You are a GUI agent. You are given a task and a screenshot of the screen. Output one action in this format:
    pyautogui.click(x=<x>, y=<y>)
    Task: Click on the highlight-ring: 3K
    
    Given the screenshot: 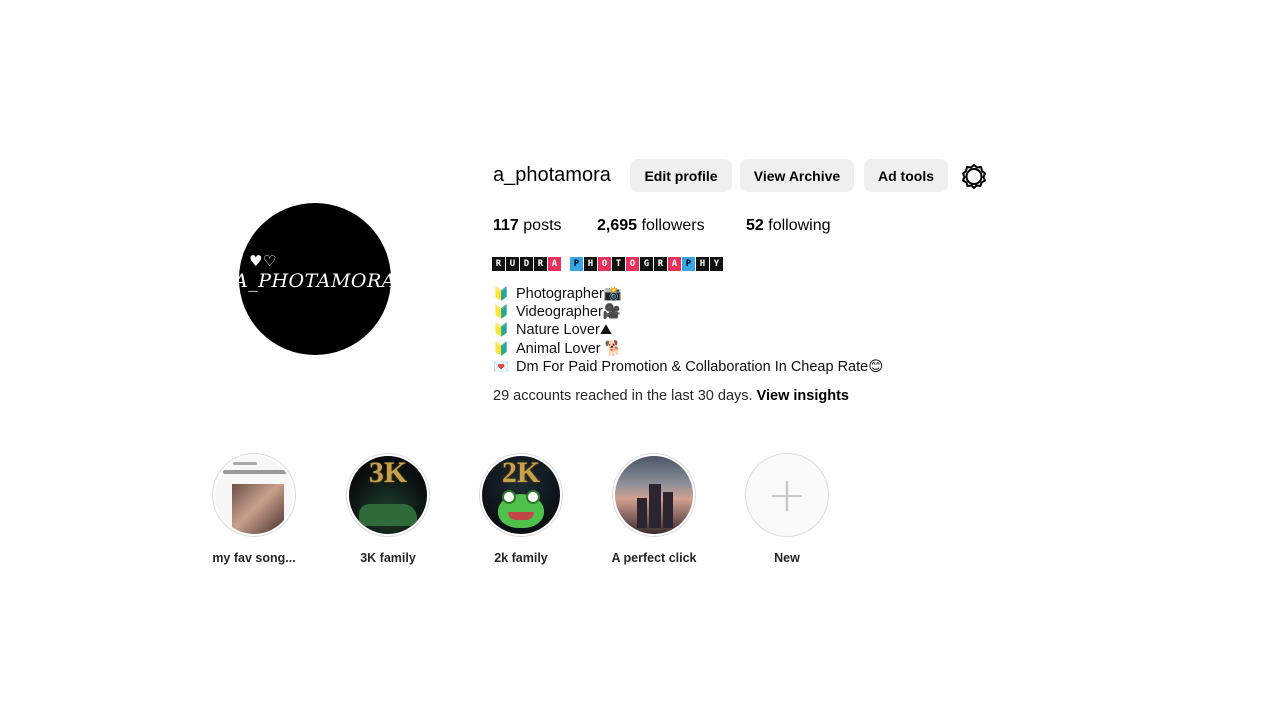 What is the action you would take?
    pyautogui.click(x=388, y=495)
    